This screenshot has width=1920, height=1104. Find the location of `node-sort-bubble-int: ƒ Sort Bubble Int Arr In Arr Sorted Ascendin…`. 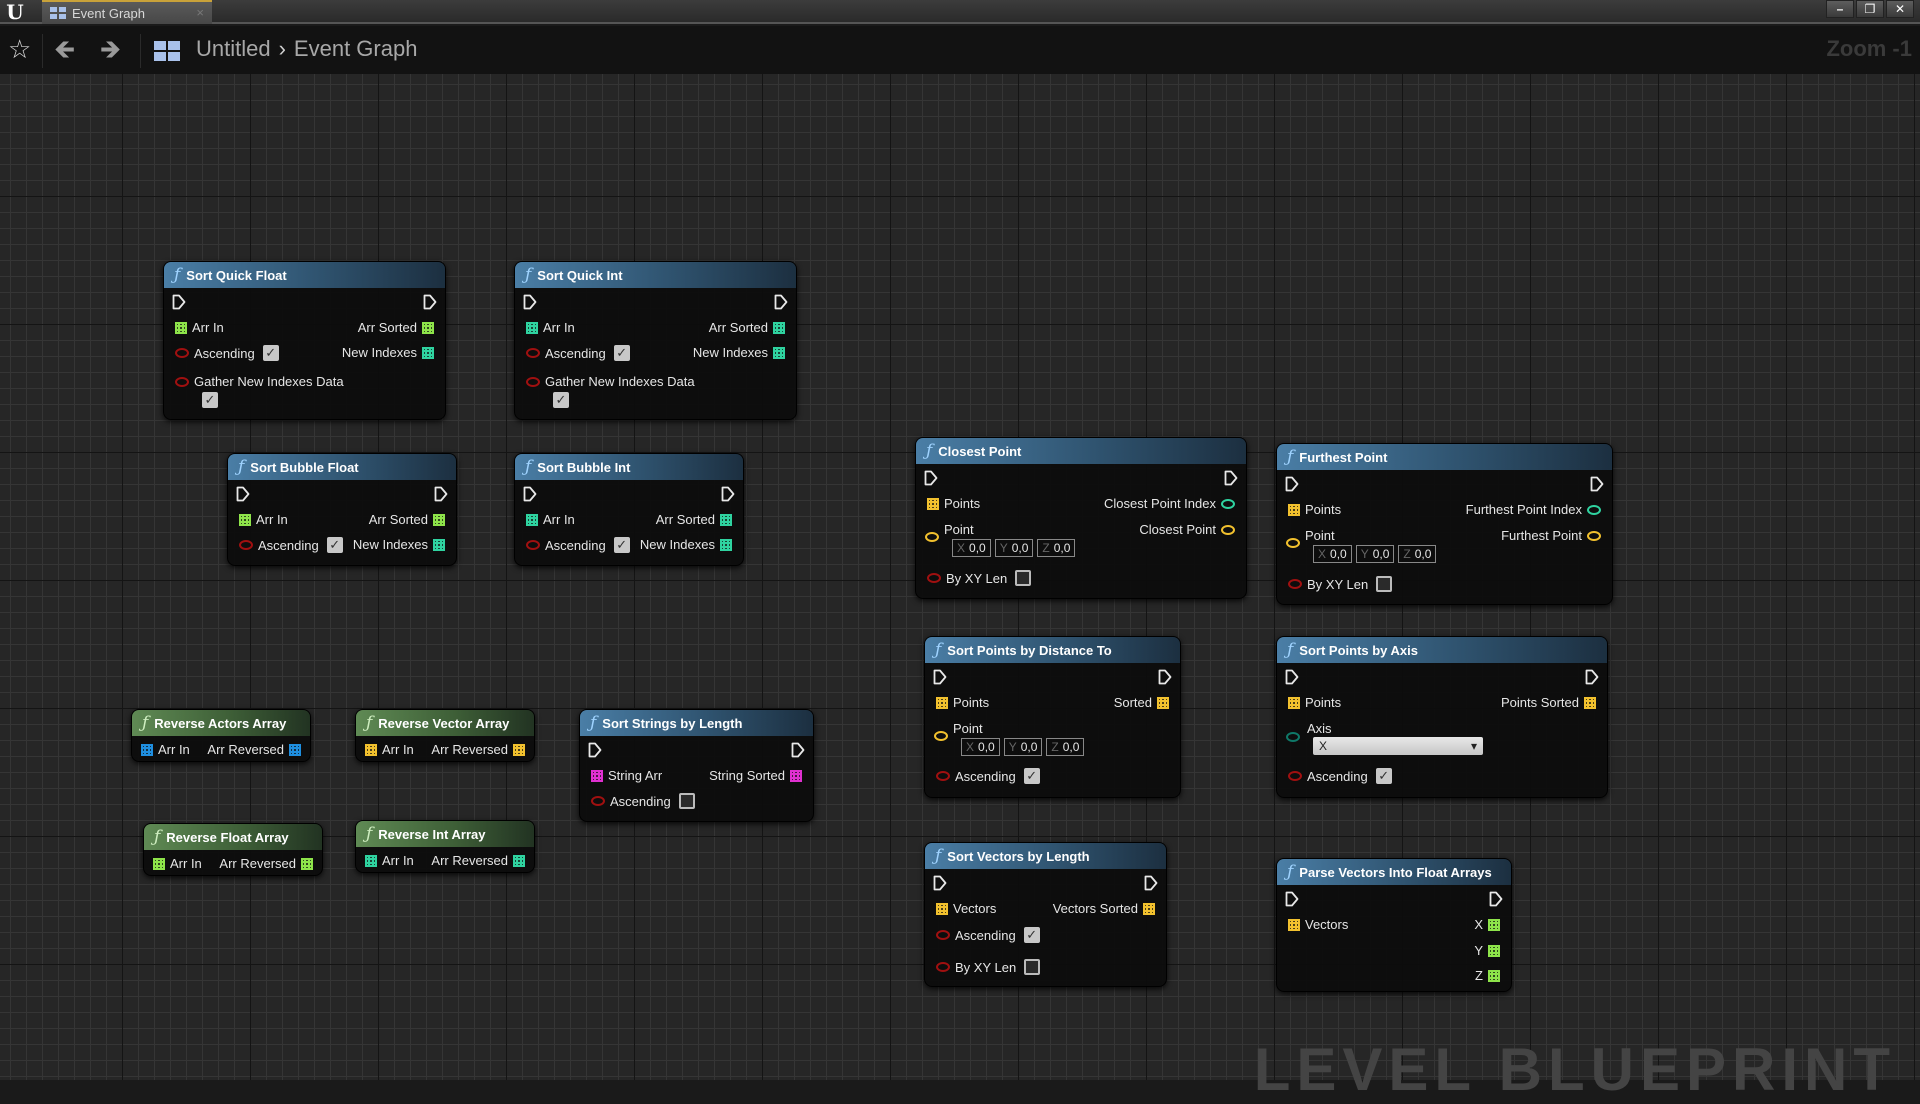

node-sort-bubble-int: ƒ Sort Bubble Int Arr In Arr Sorted Ascendin… is located at coordinates (629, 509).